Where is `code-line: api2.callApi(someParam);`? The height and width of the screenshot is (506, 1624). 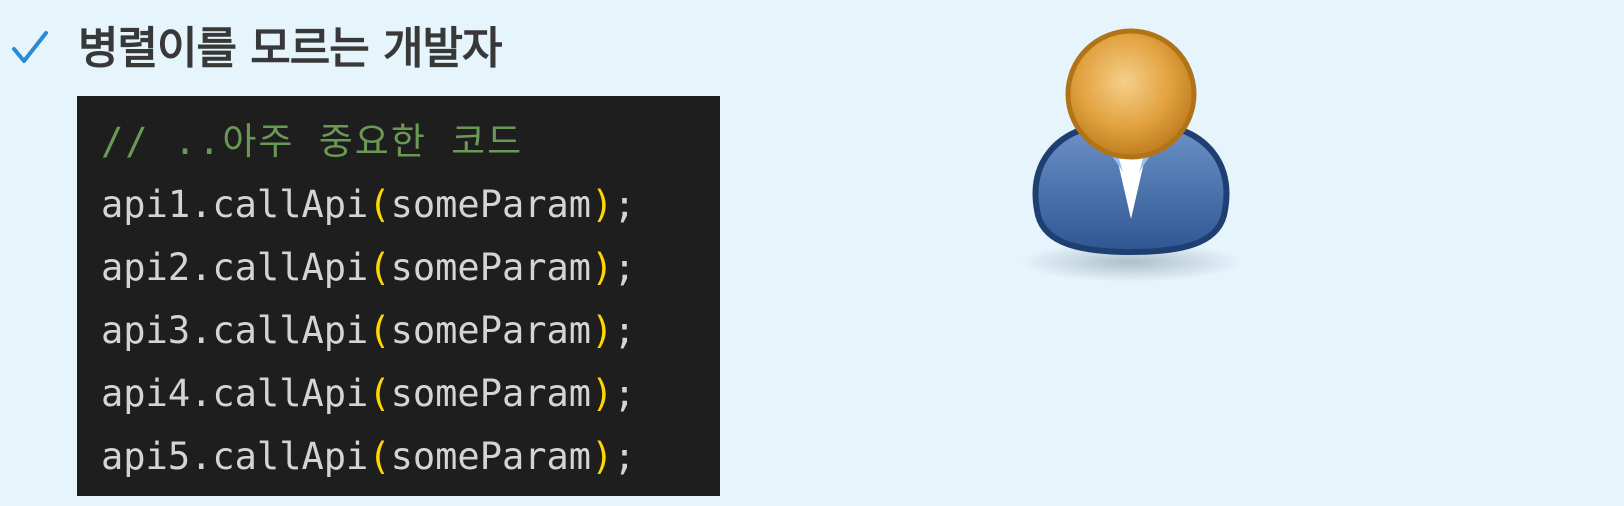
code-line: api2.callApi(someParam); is located at coordinates (410, 267).